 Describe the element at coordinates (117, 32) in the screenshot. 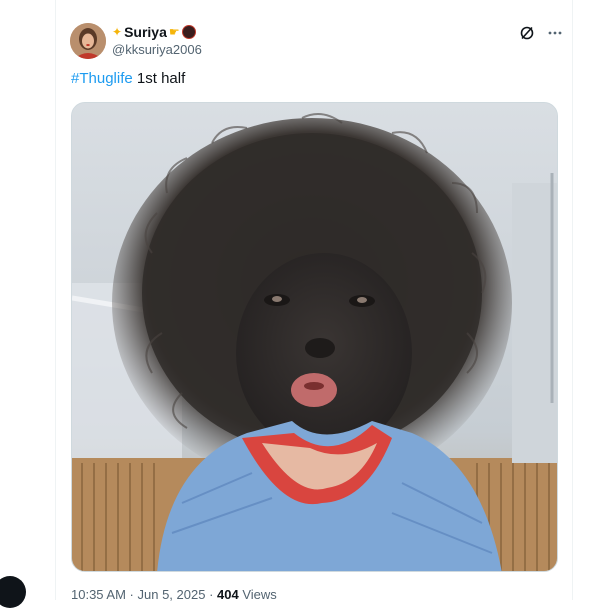

I see `sparkle-star-emoji-icon: ✦` at that location.